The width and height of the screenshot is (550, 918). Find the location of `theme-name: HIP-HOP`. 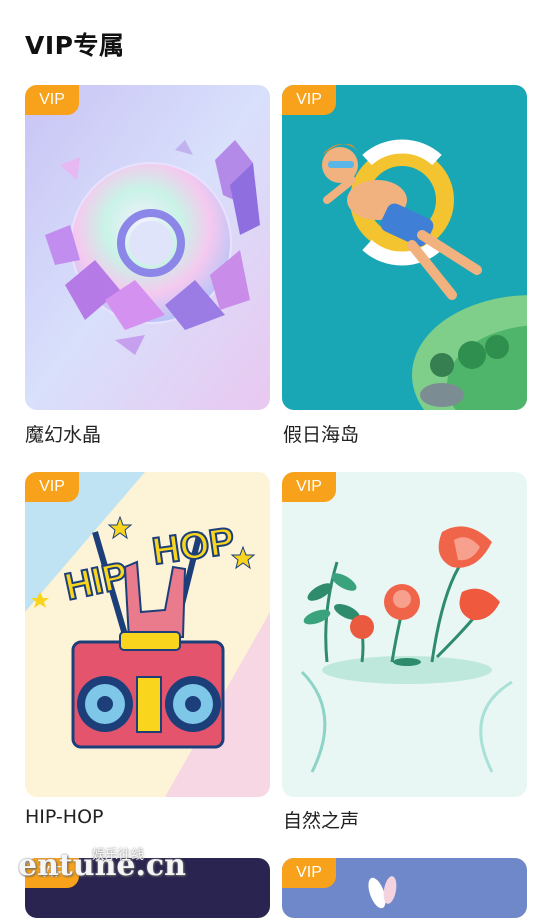

theme-name: HIP-HOP is located at coordinates (64, 817).